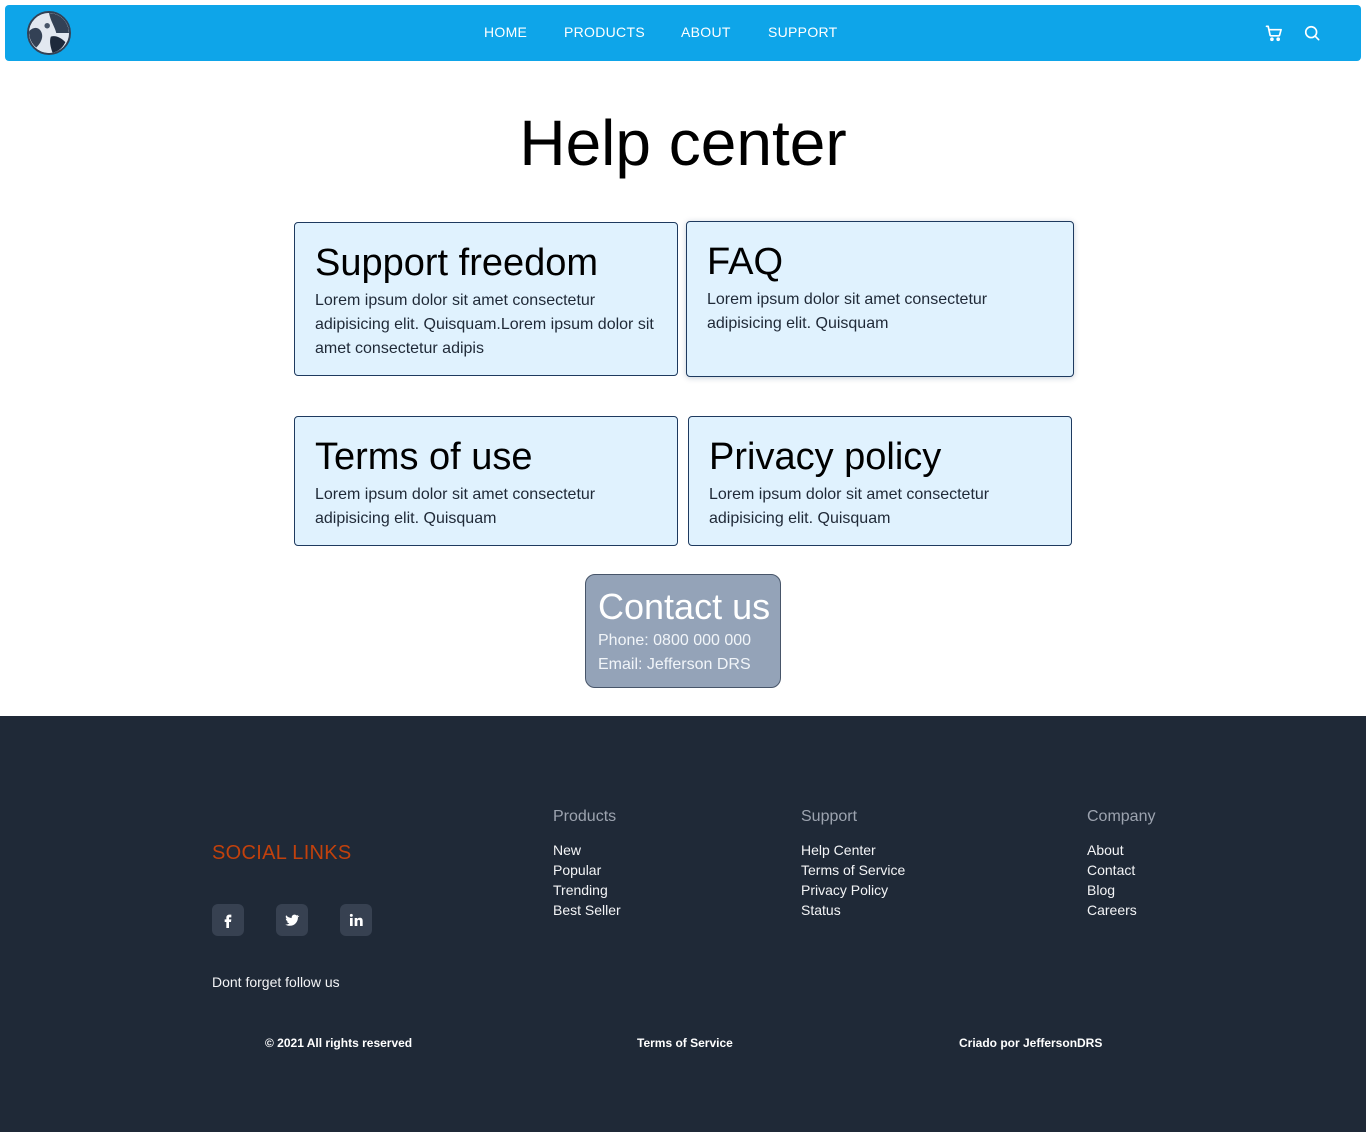 Image resolution: width=1366 pixels, height=1132 pixels. What do you see at coordinates (853, 850) in the screenshot?
I see `footer-link-help-center: Help Center` at bounding box center [853, 850].